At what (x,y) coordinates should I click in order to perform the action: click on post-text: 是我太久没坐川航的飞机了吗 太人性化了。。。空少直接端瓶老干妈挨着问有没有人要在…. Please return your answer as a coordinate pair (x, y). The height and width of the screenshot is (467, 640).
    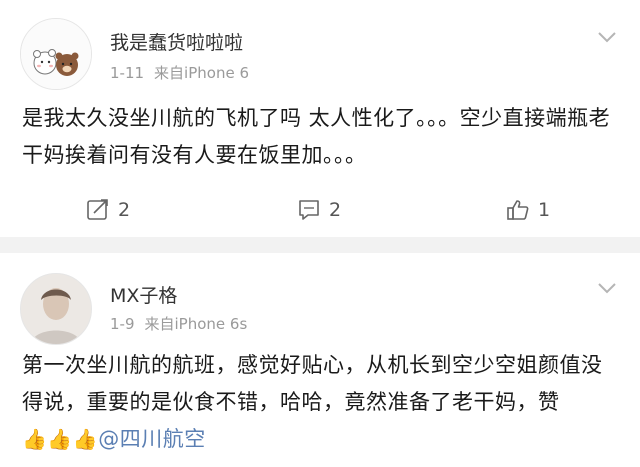
    Looking at the image, I should click on (316, 136).